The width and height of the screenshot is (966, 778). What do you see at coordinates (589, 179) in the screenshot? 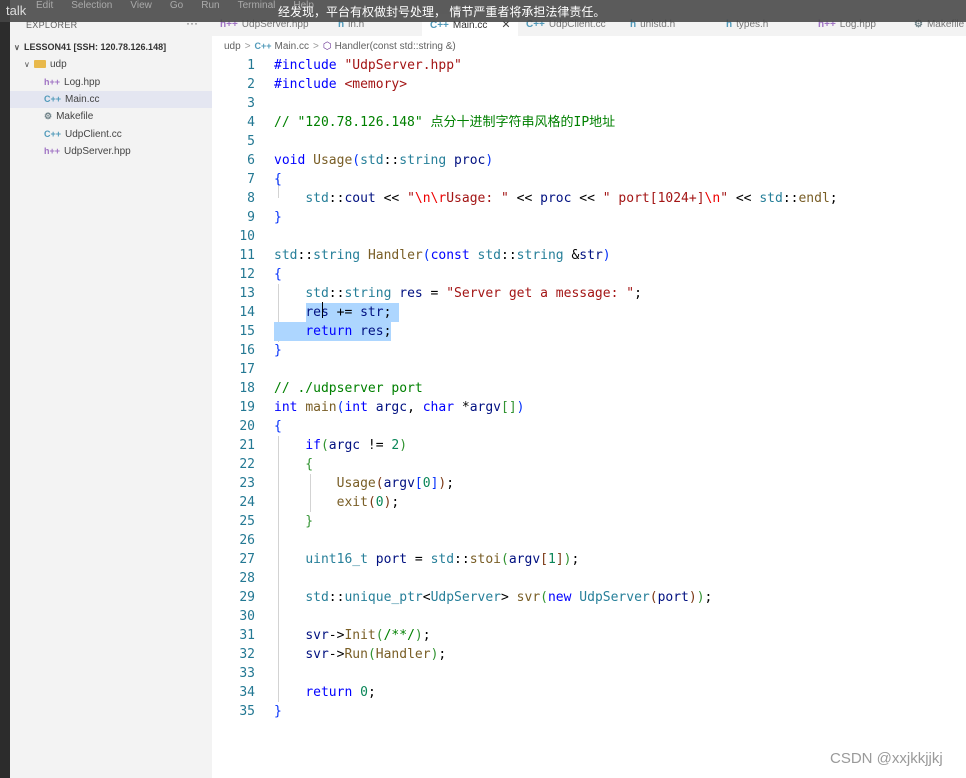
I see `code-line: 7{` at bounding box center [589, 179].